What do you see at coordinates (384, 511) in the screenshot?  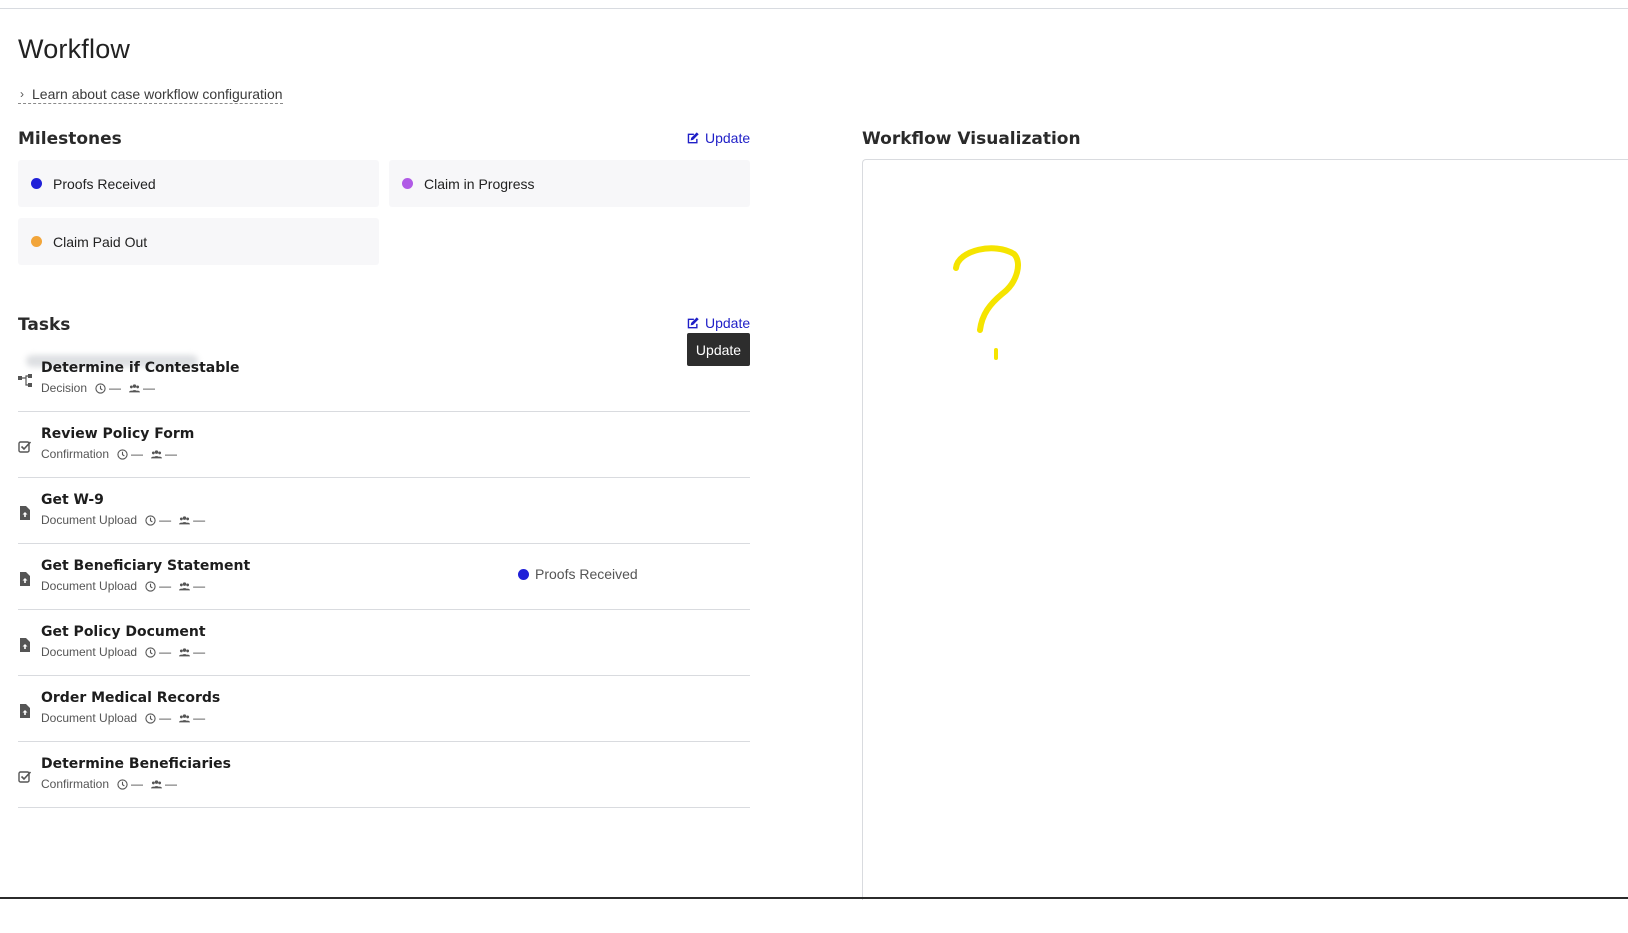 I see `task-row: Get W-9 Document Upload — —` at bounding box center [384, 511].